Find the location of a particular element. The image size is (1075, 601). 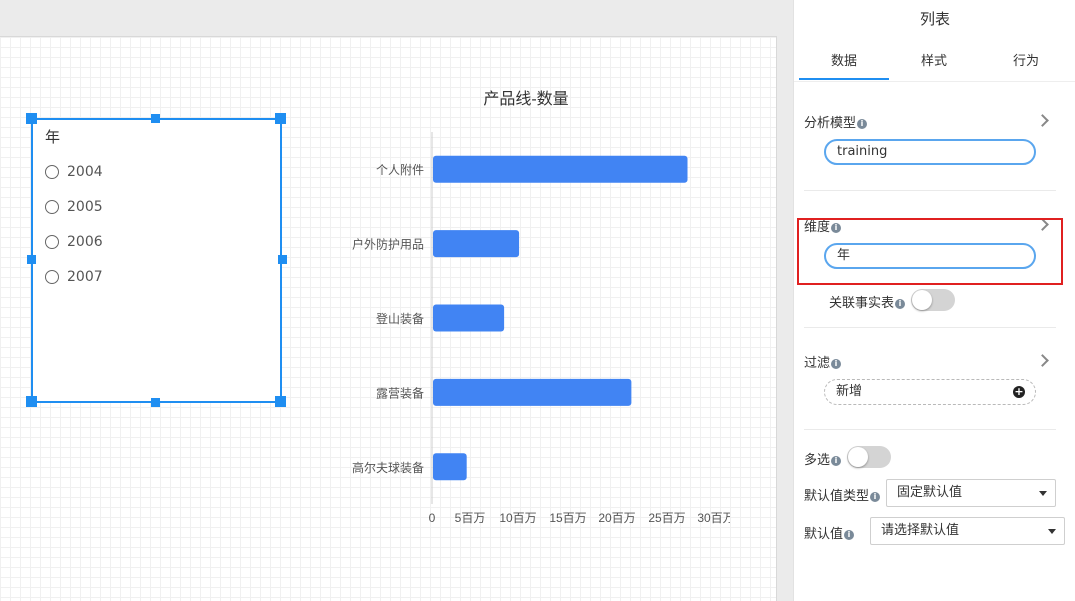

multi-label-row: 多选 i is located at coordinates (823, 458).